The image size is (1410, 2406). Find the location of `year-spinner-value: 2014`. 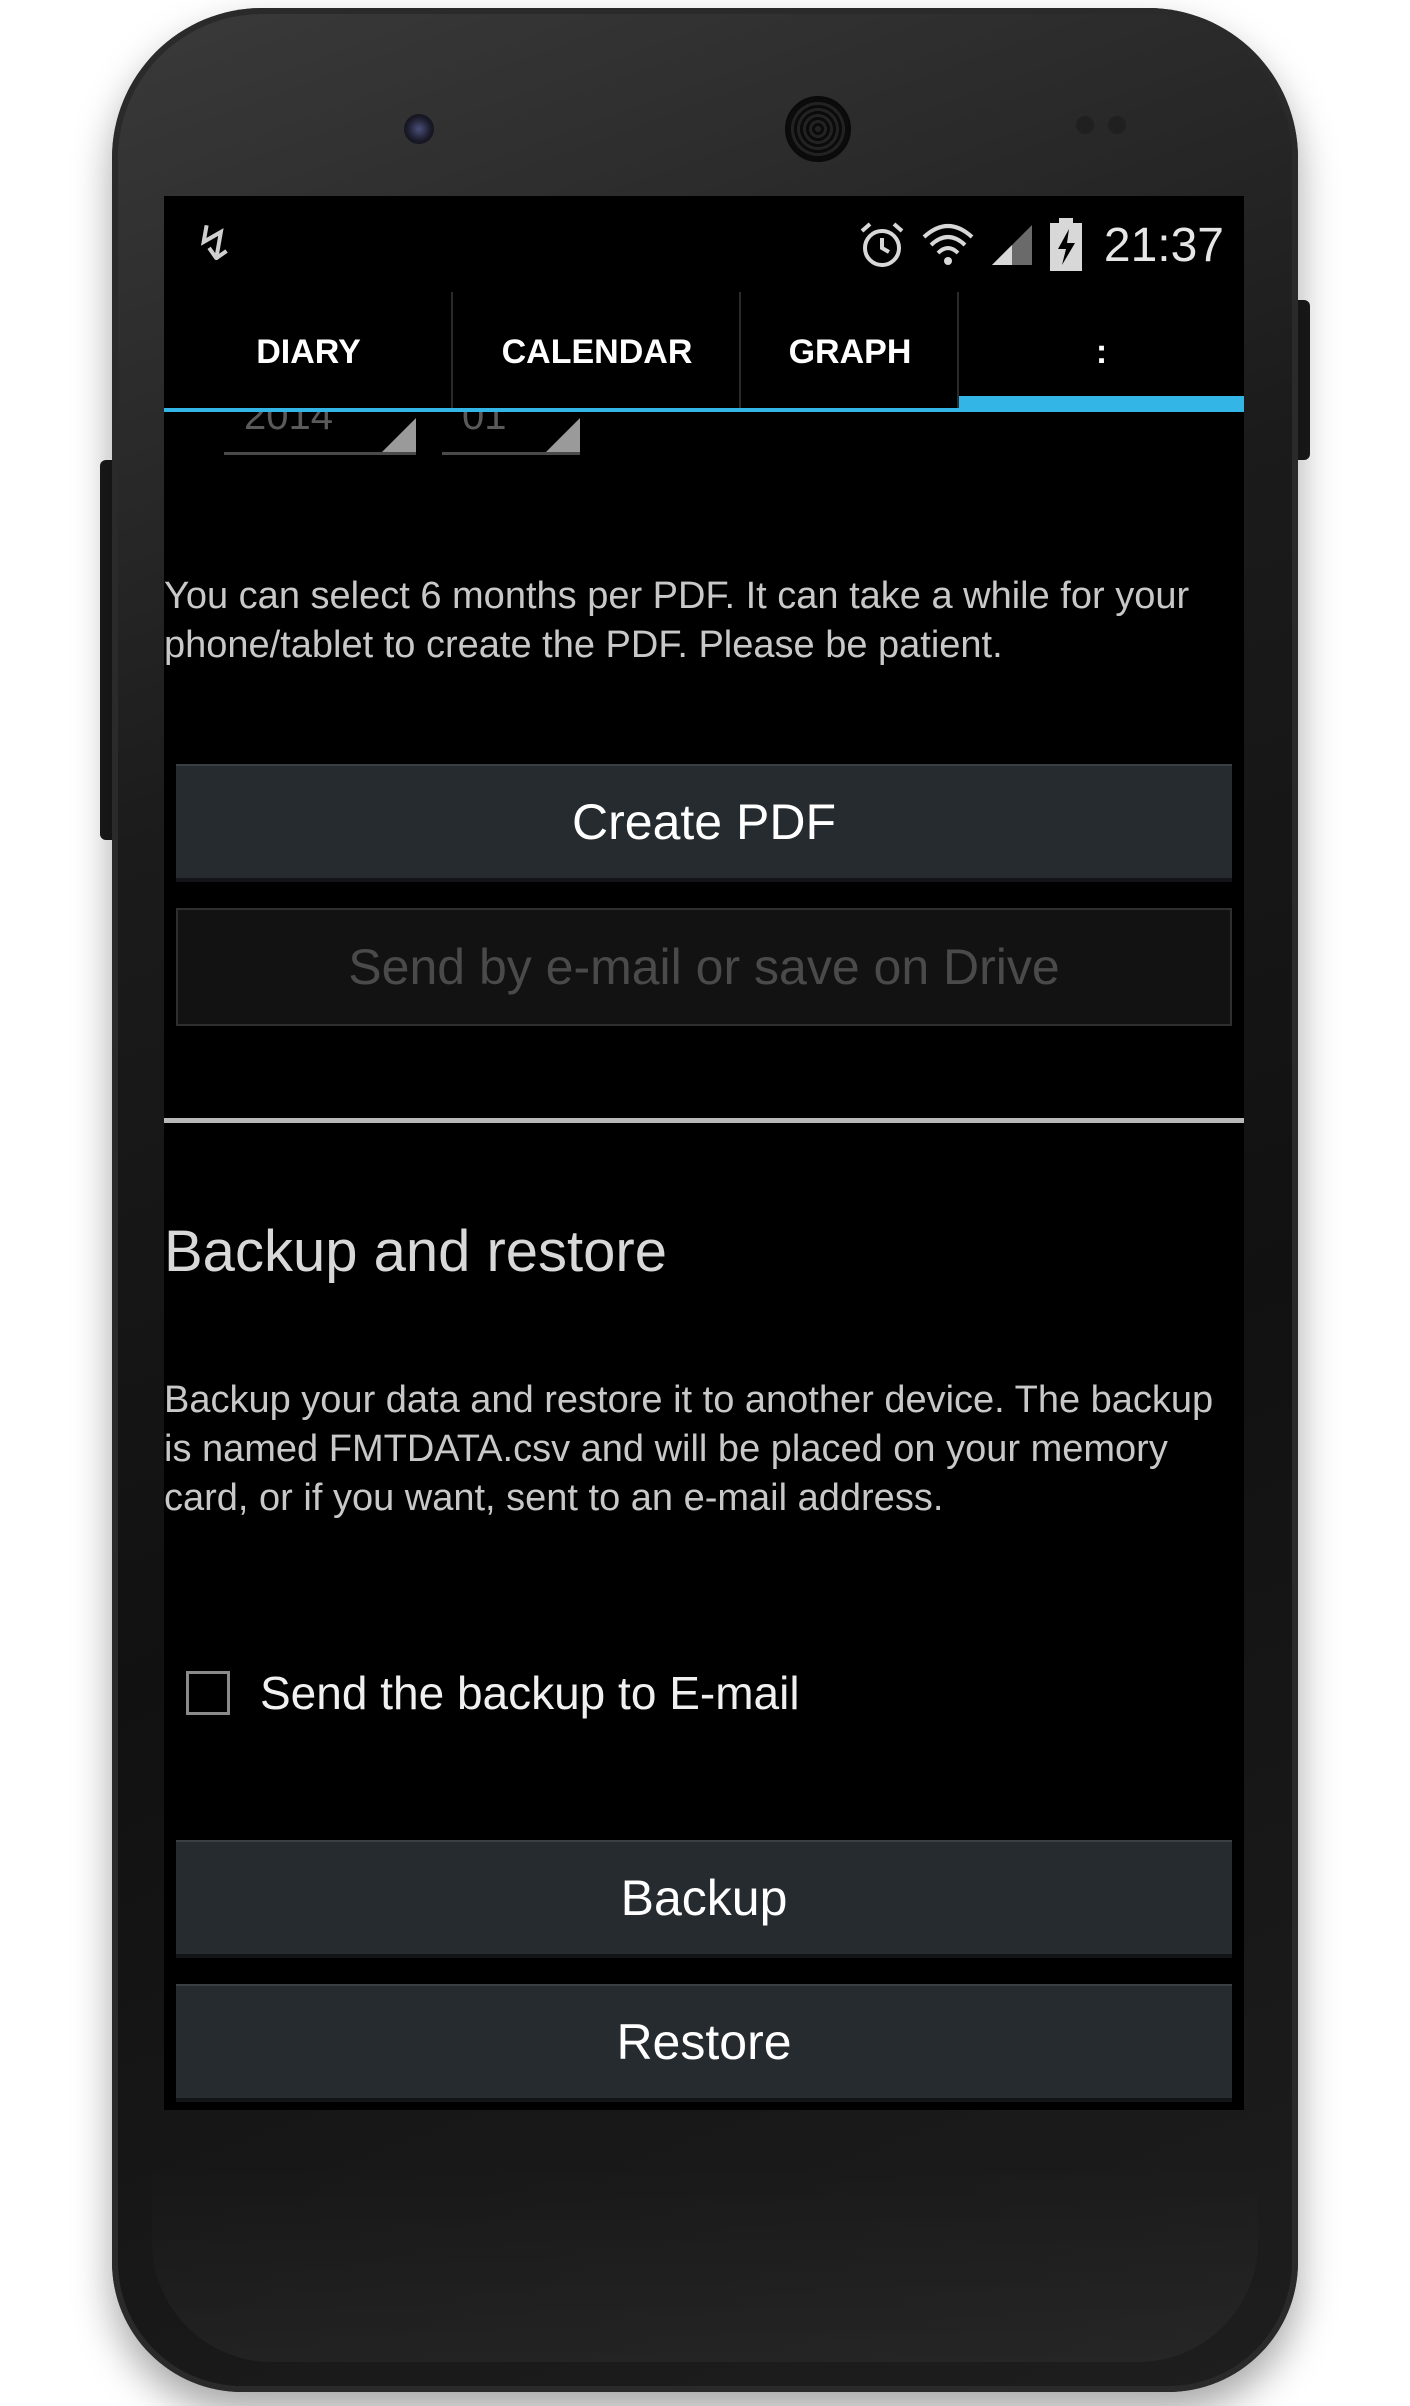

year-spinner-value: 2014 is located at coordinates (288, 425).